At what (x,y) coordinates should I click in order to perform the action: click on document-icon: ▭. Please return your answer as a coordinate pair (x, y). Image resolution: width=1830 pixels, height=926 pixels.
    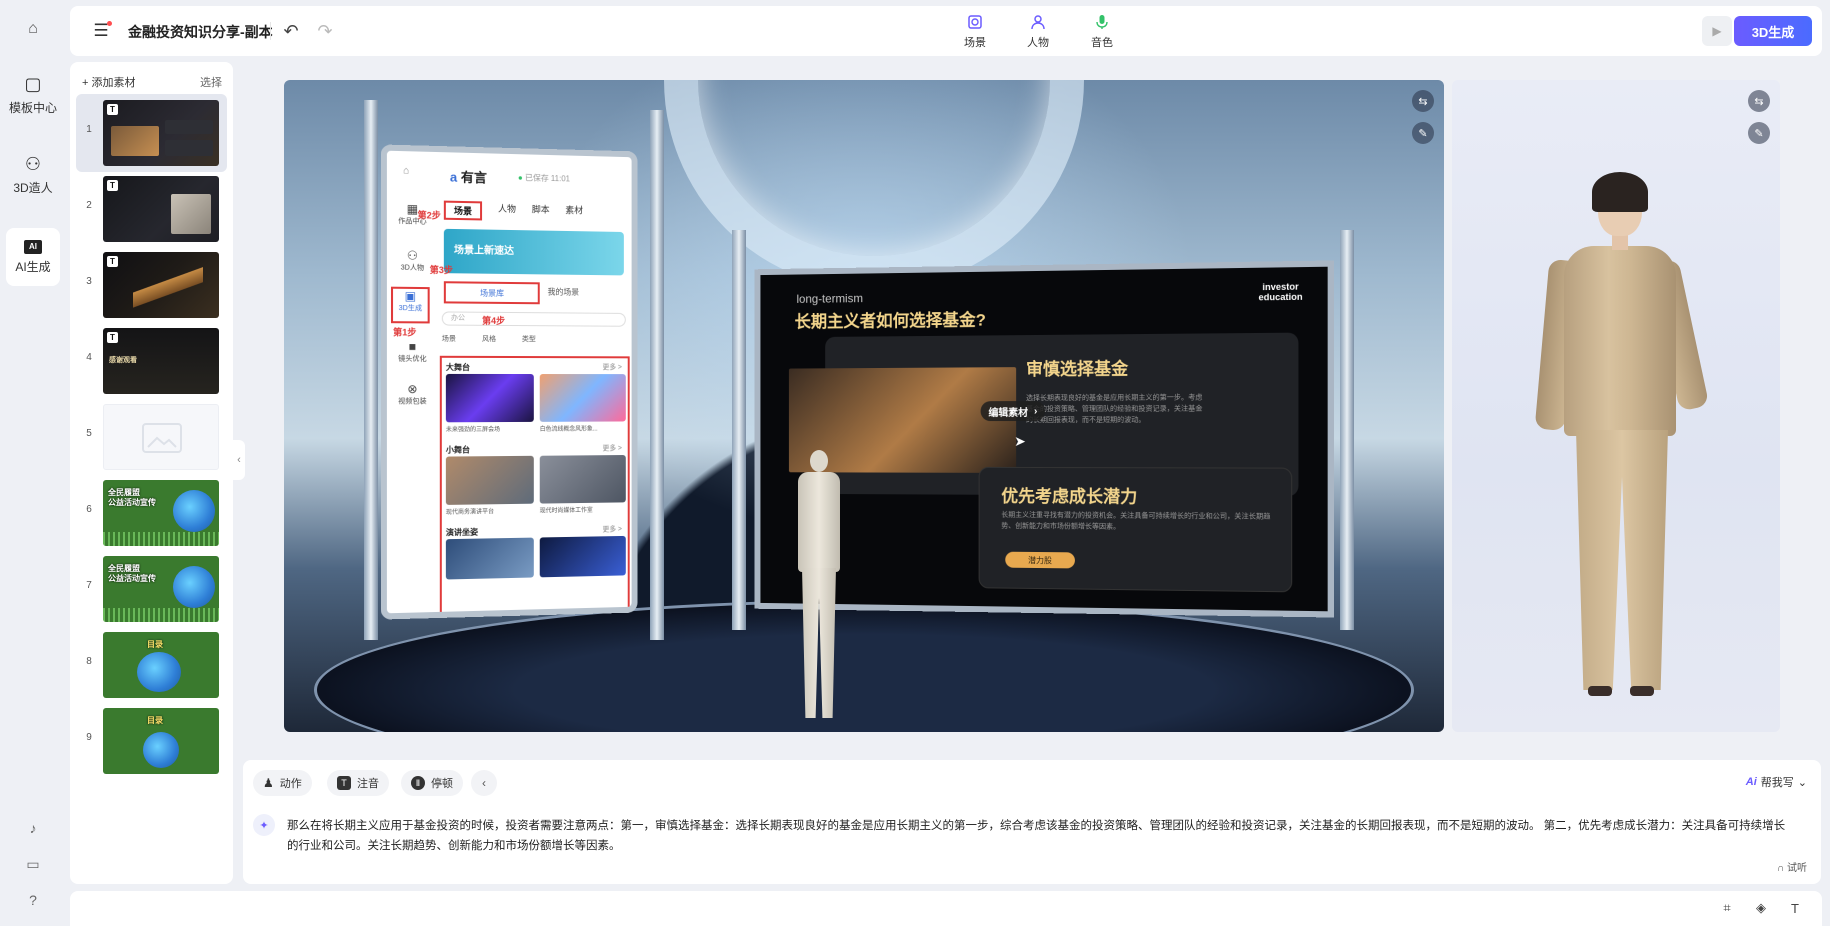
    Looking at the image, I should click on (33, 864).